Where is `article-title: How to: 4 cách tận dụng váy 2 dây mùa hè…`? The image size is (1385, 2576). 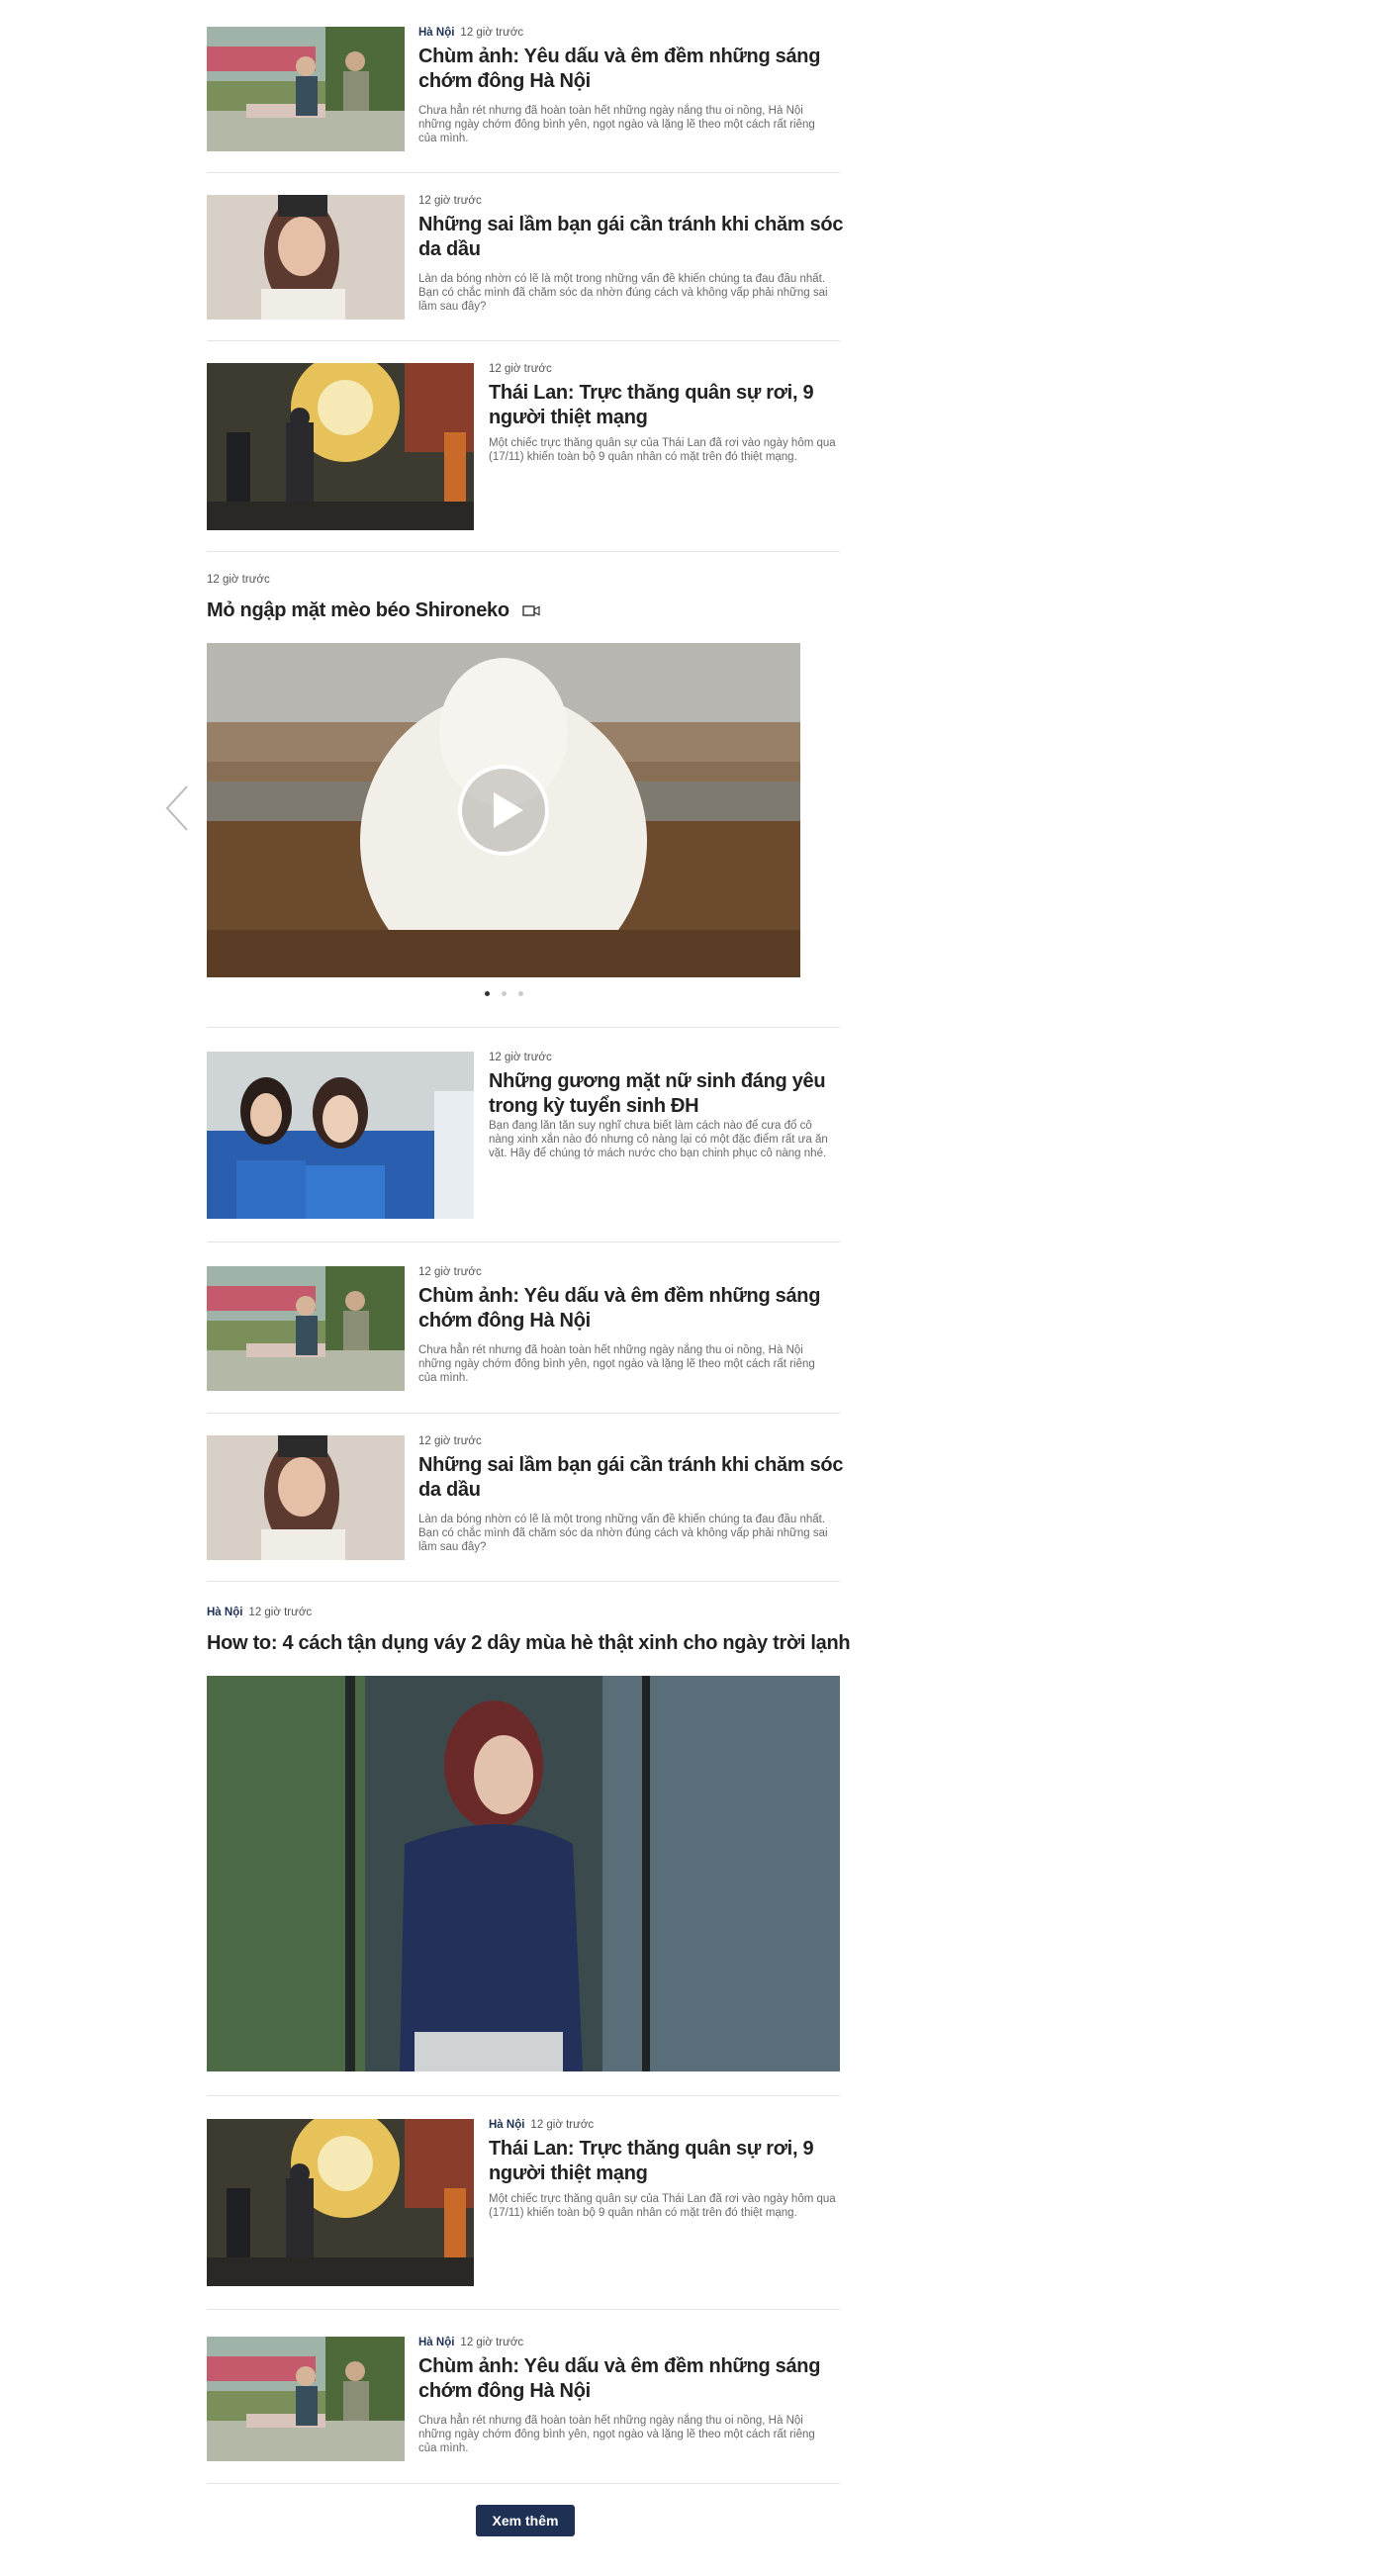 article-title: How to: 4 cách tận dụng váy 2 dây mùa hè… is located at coordinates (529, 1644).